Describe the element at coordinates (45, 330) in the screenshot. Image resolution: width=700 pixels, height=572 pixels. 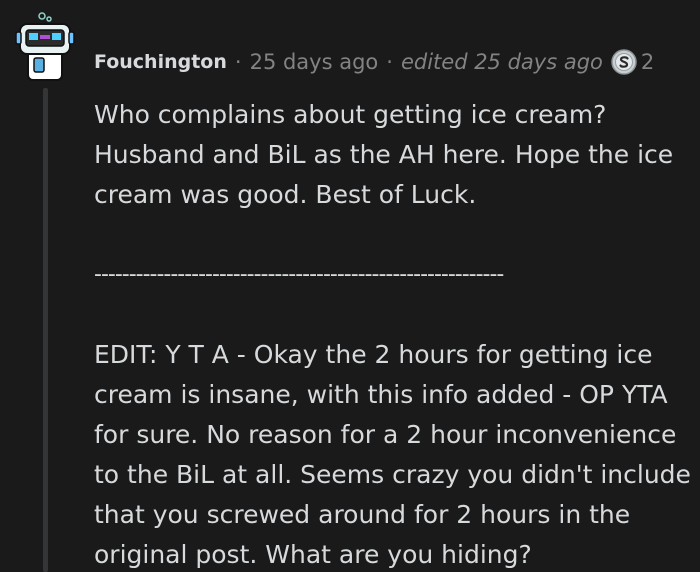
I see `thread-collapse-line` at that location.